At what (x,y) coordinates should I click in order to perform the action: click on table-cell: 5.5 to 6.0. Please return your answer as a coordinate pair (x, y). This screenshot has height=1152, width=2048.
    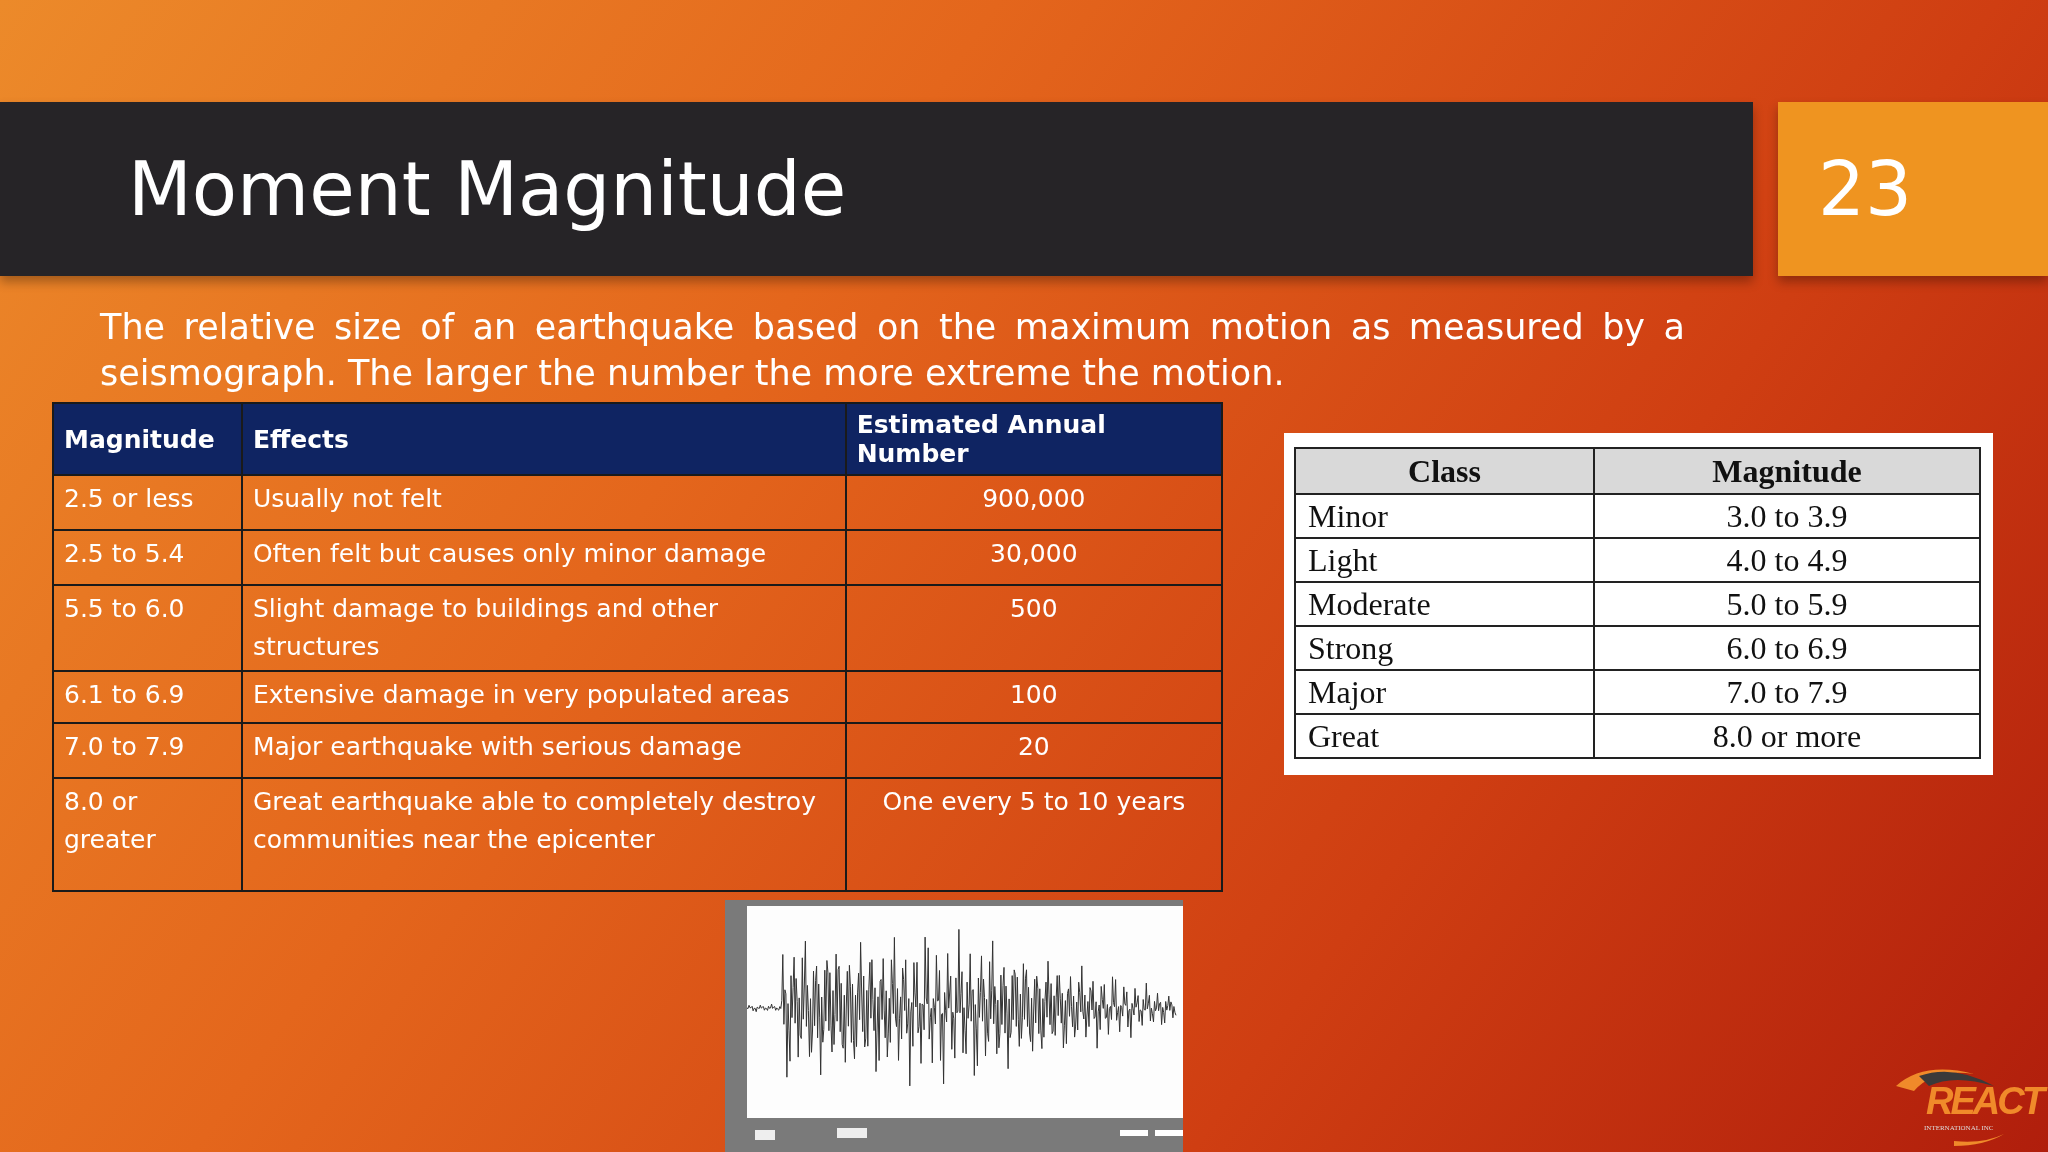
    Looking at the image, I should click on (147, 628).